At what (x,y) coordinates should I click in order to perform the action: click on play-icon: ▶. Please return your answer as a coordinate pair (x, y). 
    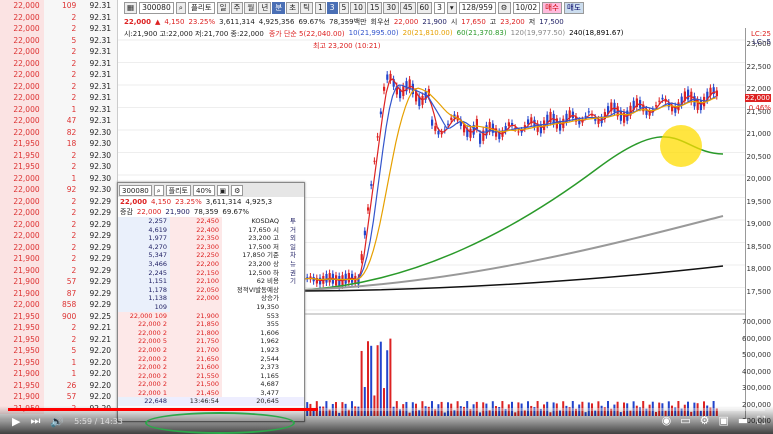
    Looking at the image, I should click on (16, 421).